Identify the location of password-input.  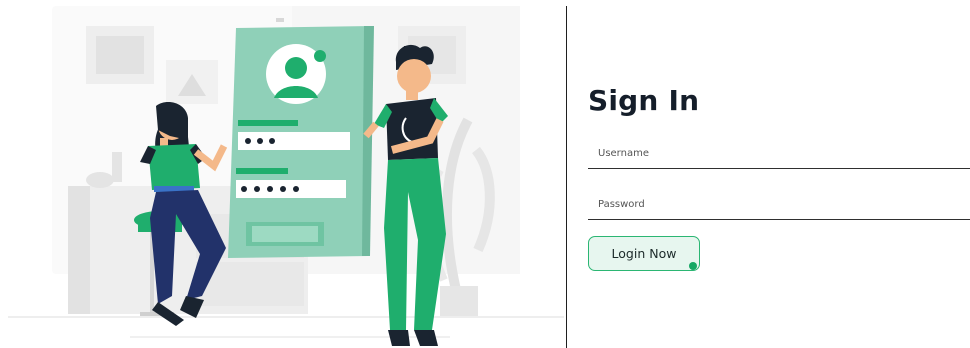
(779, 205).